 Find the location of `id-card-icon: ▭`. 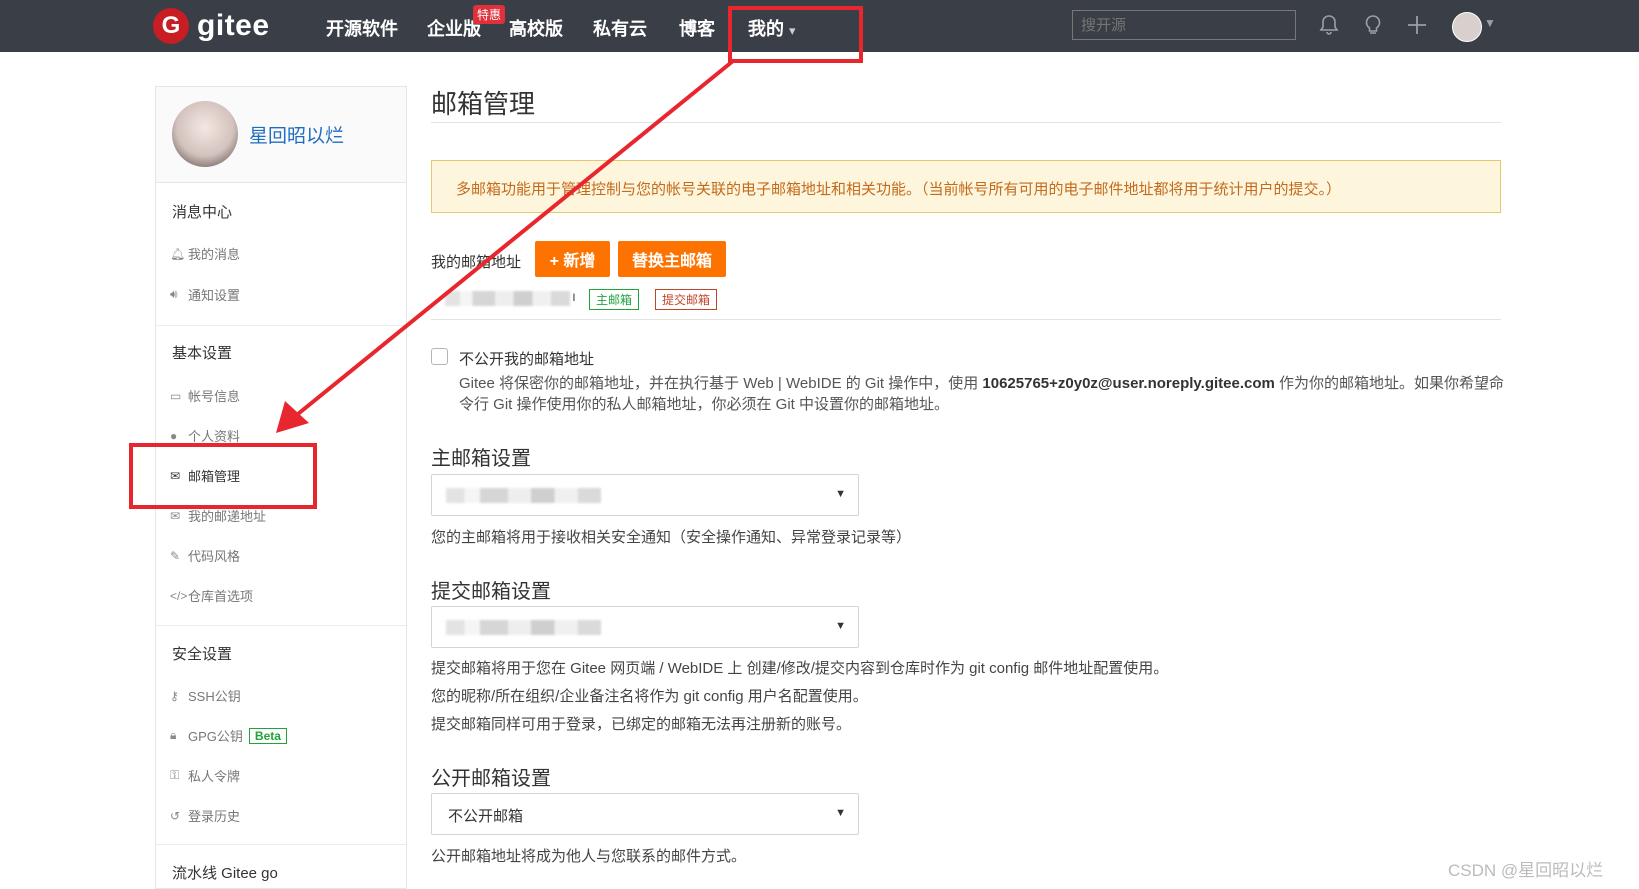

id-card-icon: ▭ is located at coordinates (176, 395).